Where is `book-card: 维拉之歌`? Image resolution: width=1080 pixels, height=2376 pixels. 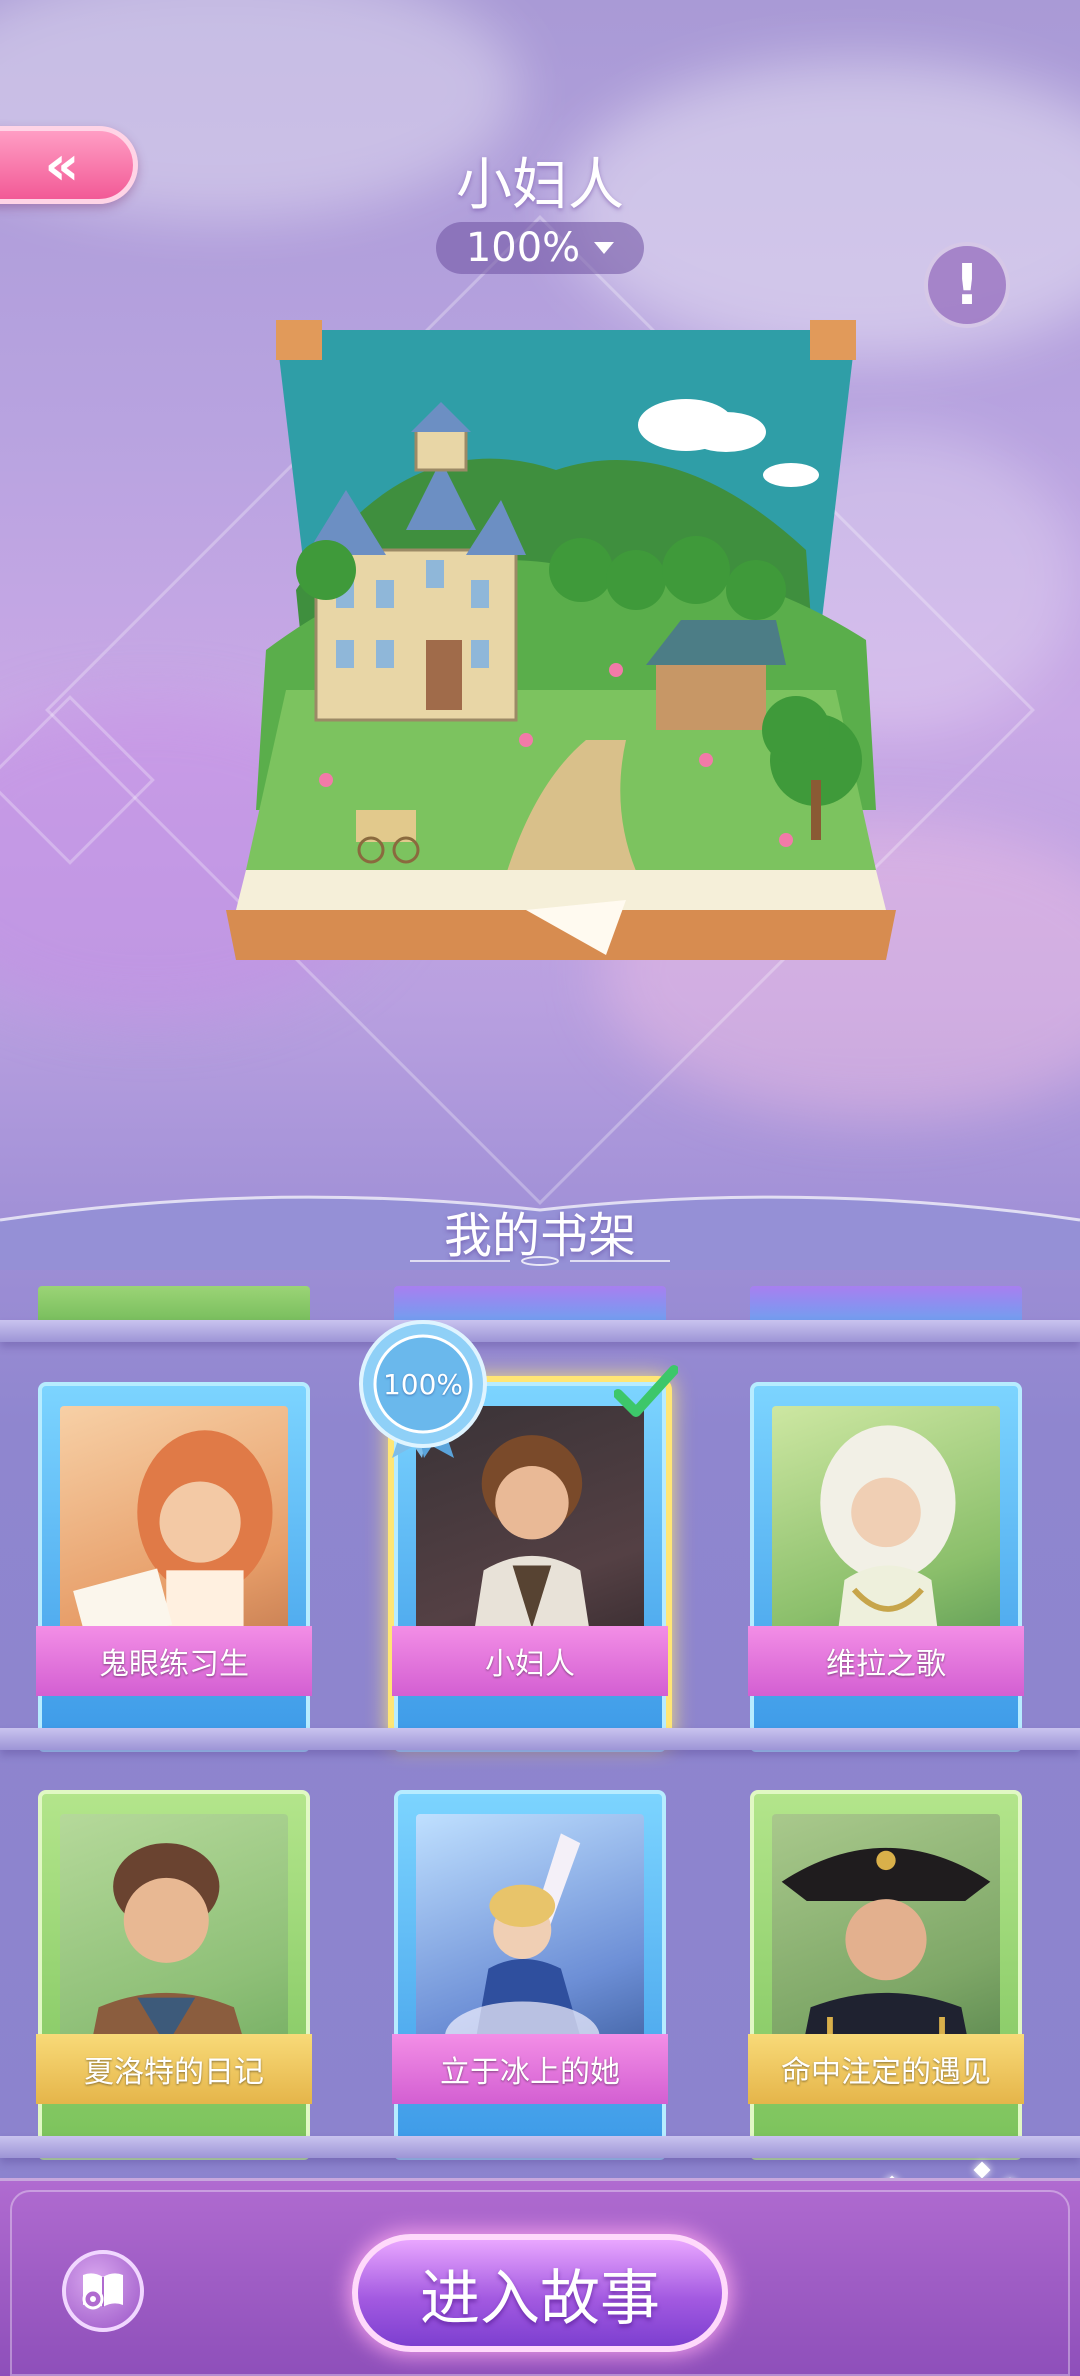 book-card: 维拉之歌 is located at coordinates (886, 1567).